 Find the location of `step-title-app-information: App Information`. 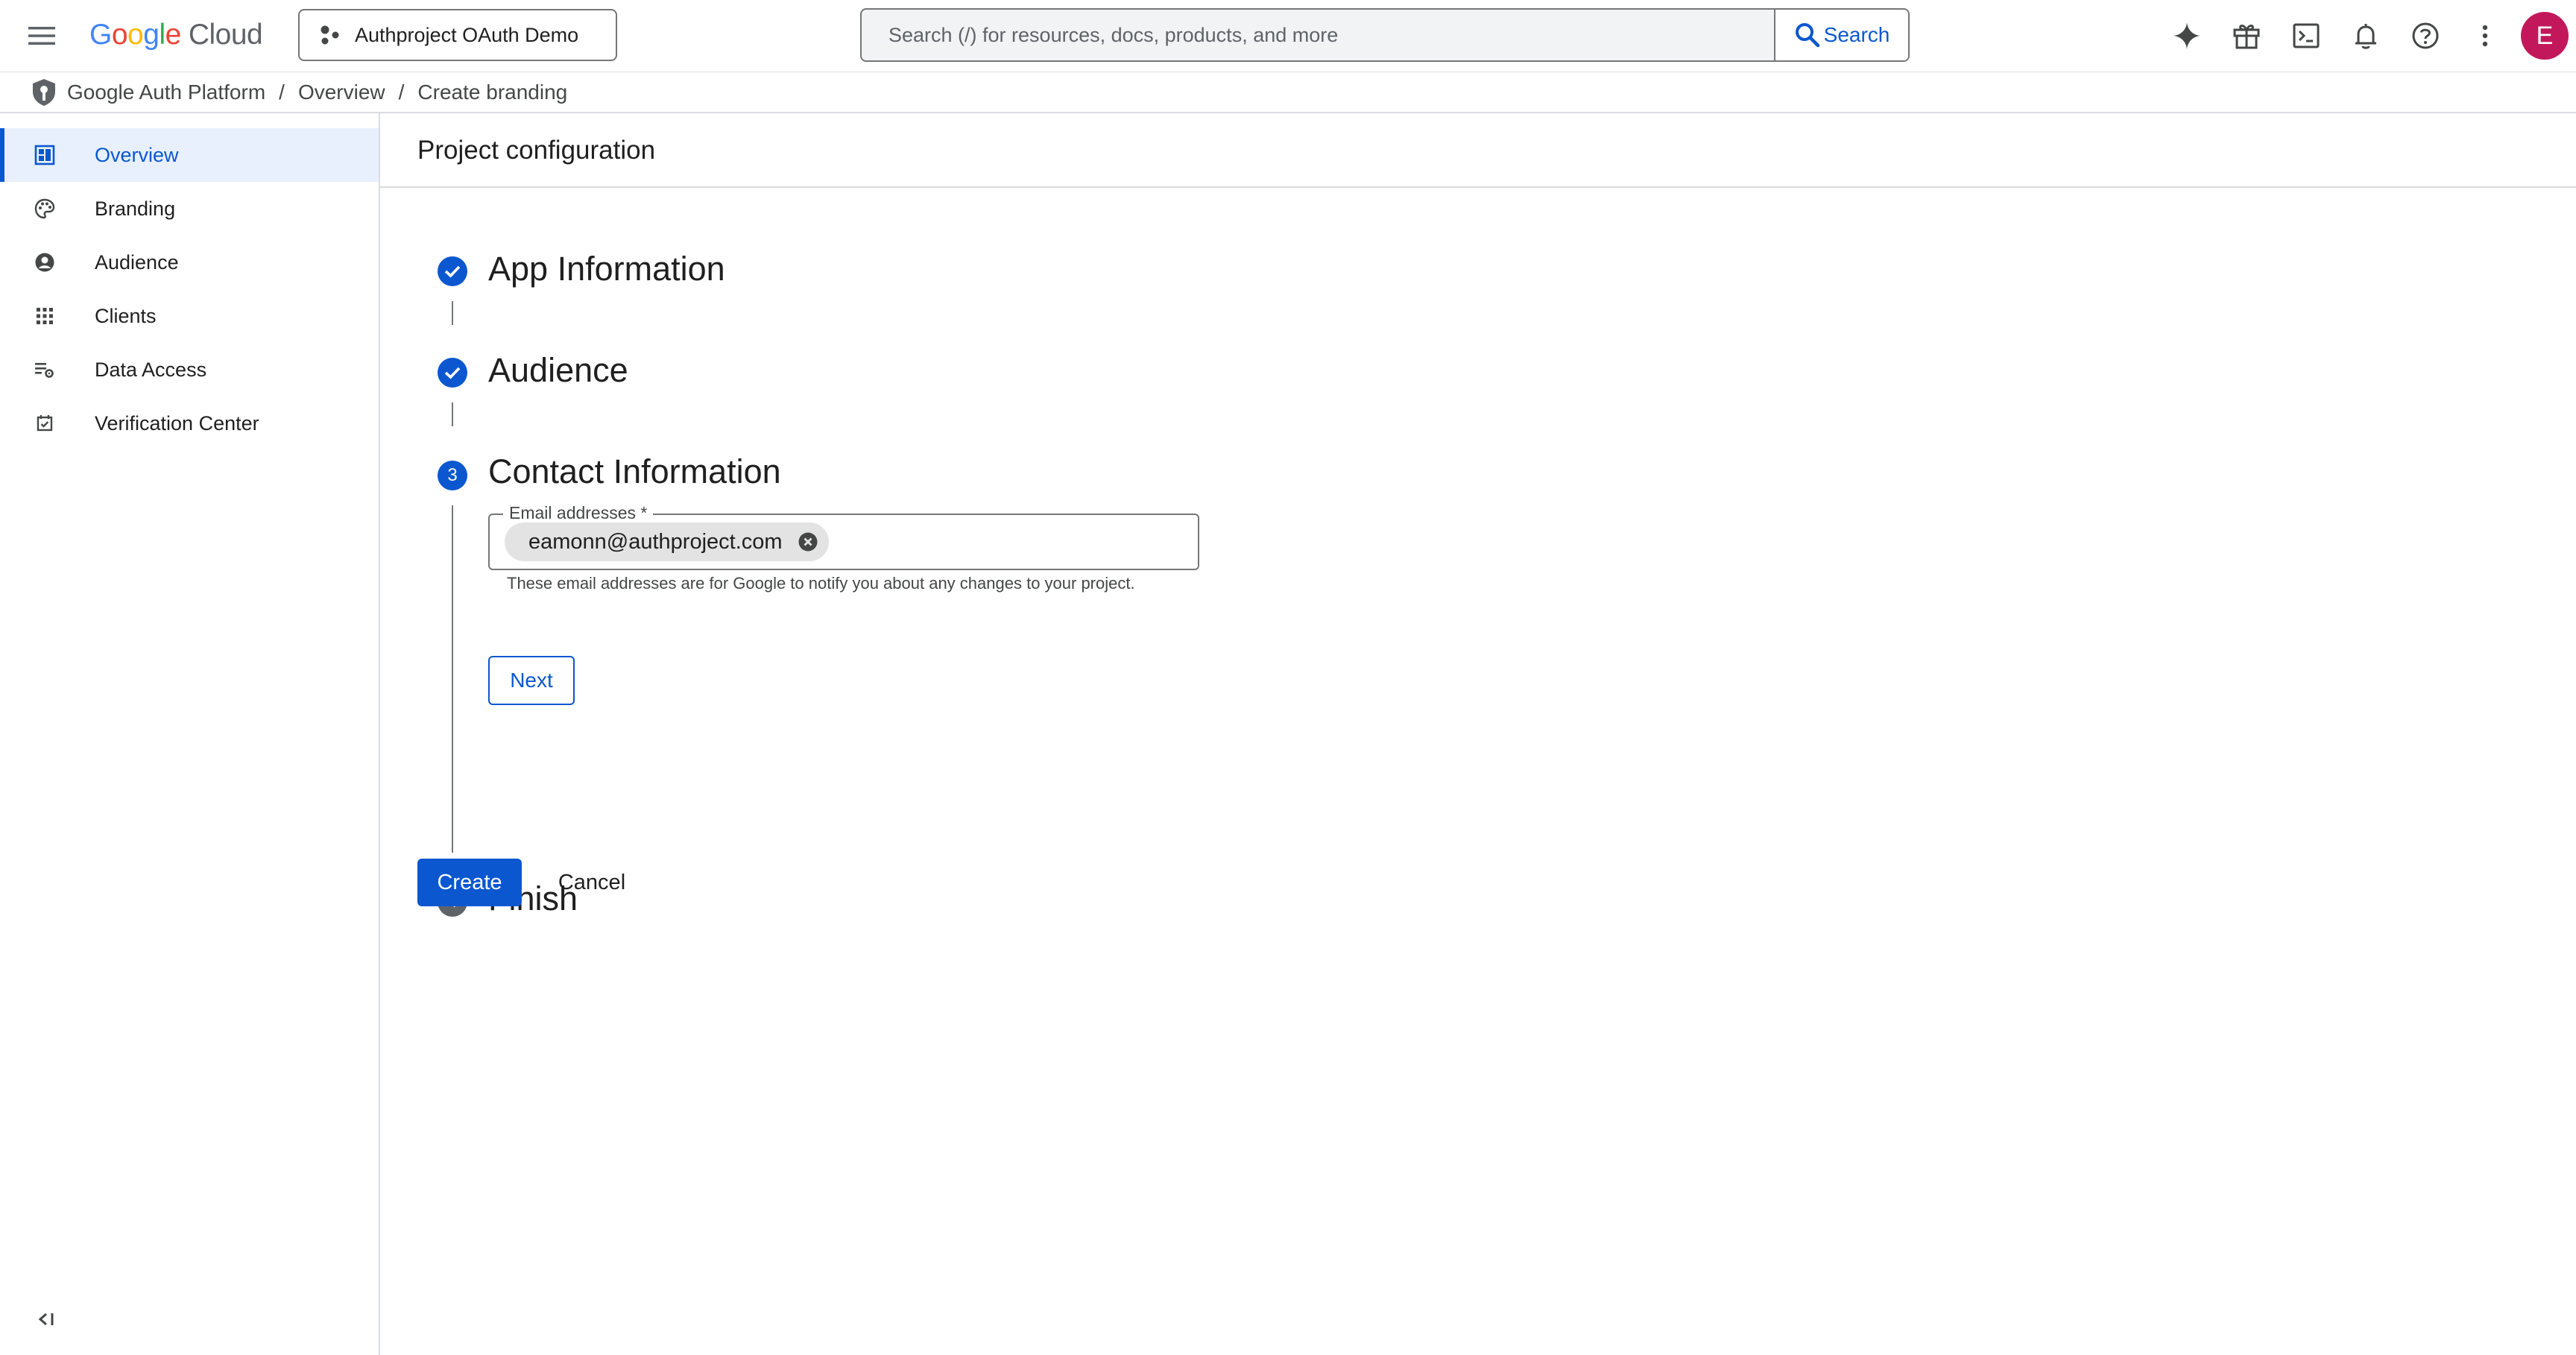

step-title-app-information: App Information is located at coordinates (606, 269).